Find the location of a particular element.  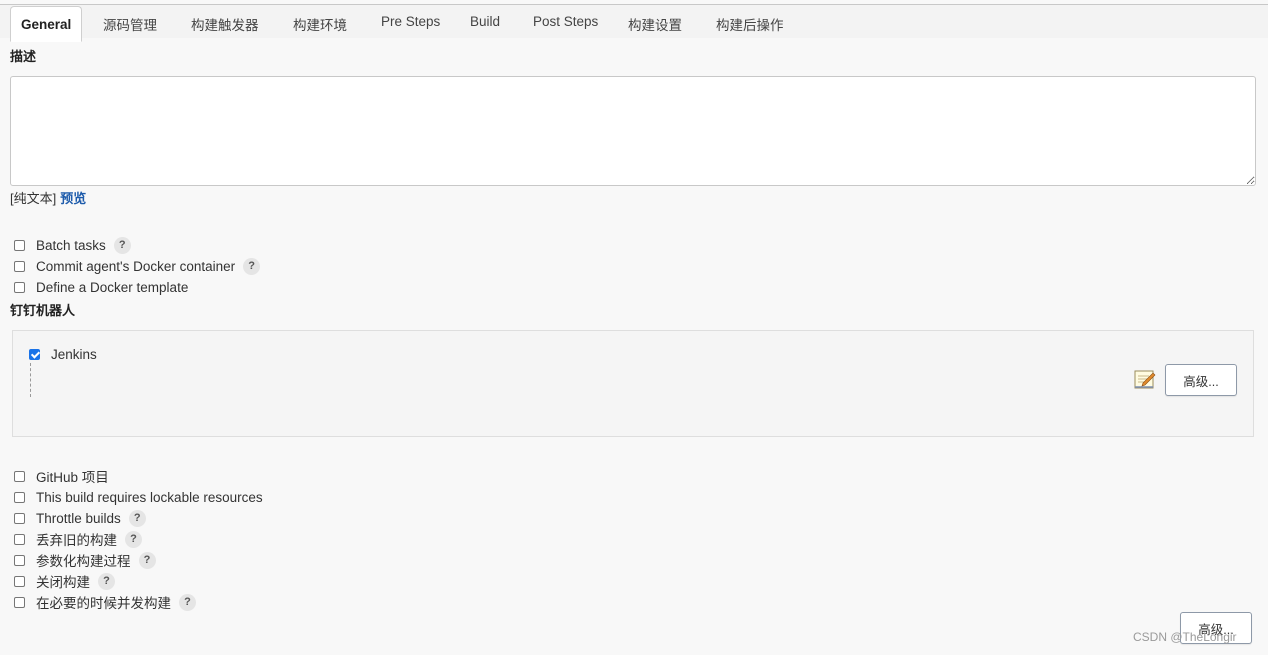

option-label: This build requires lockable resources is located at coordinates (149, 497).